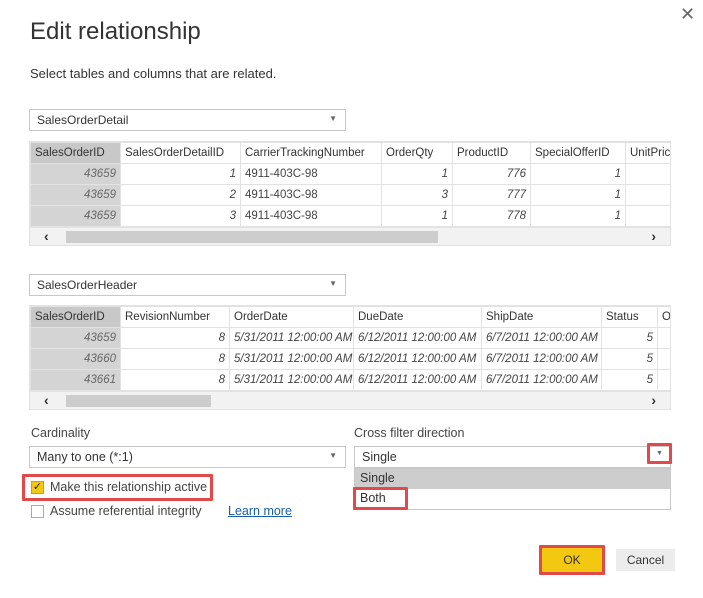  I want to click on table-cell: 778, so click(491, 216).